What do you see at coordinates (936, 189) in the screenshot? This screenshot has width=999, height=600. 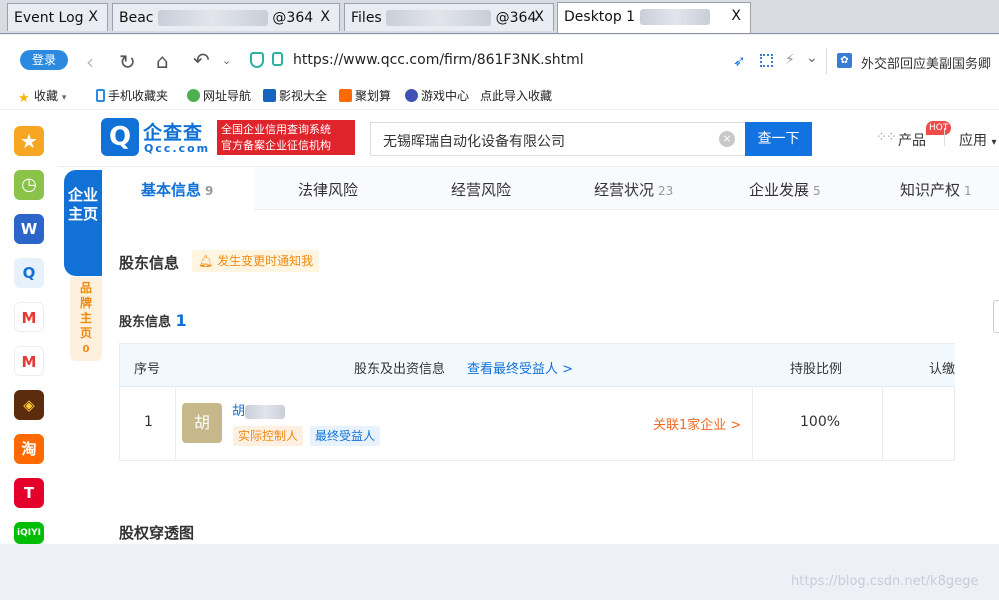 I see `tab-ip: 知识产权 1` at bounding box center [936, 189].